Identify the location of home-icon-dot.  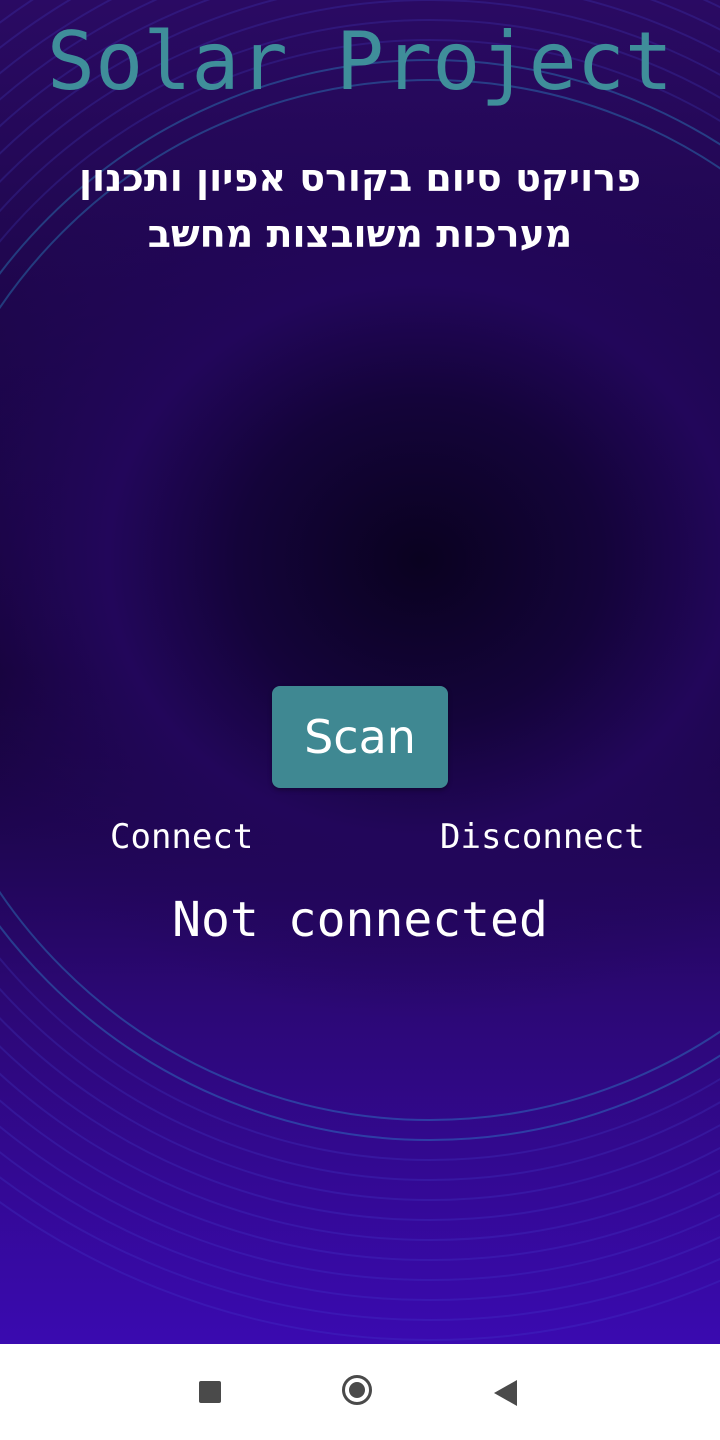
(357, 1390).